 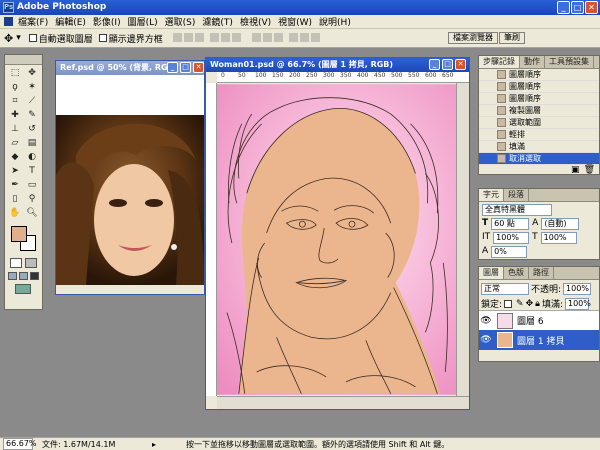 I want to click on history-item: 複製圖層, so click(x=539, y=111).